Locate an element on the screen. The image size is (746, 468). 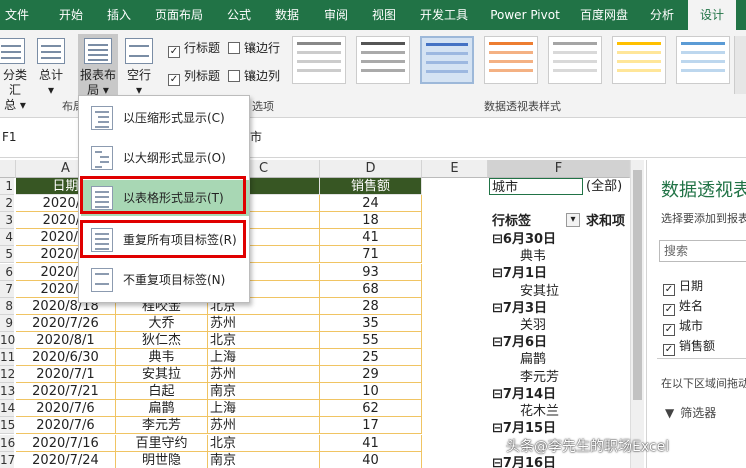
table-cell: 2020/7/21 is located at coordinates (66, 391).